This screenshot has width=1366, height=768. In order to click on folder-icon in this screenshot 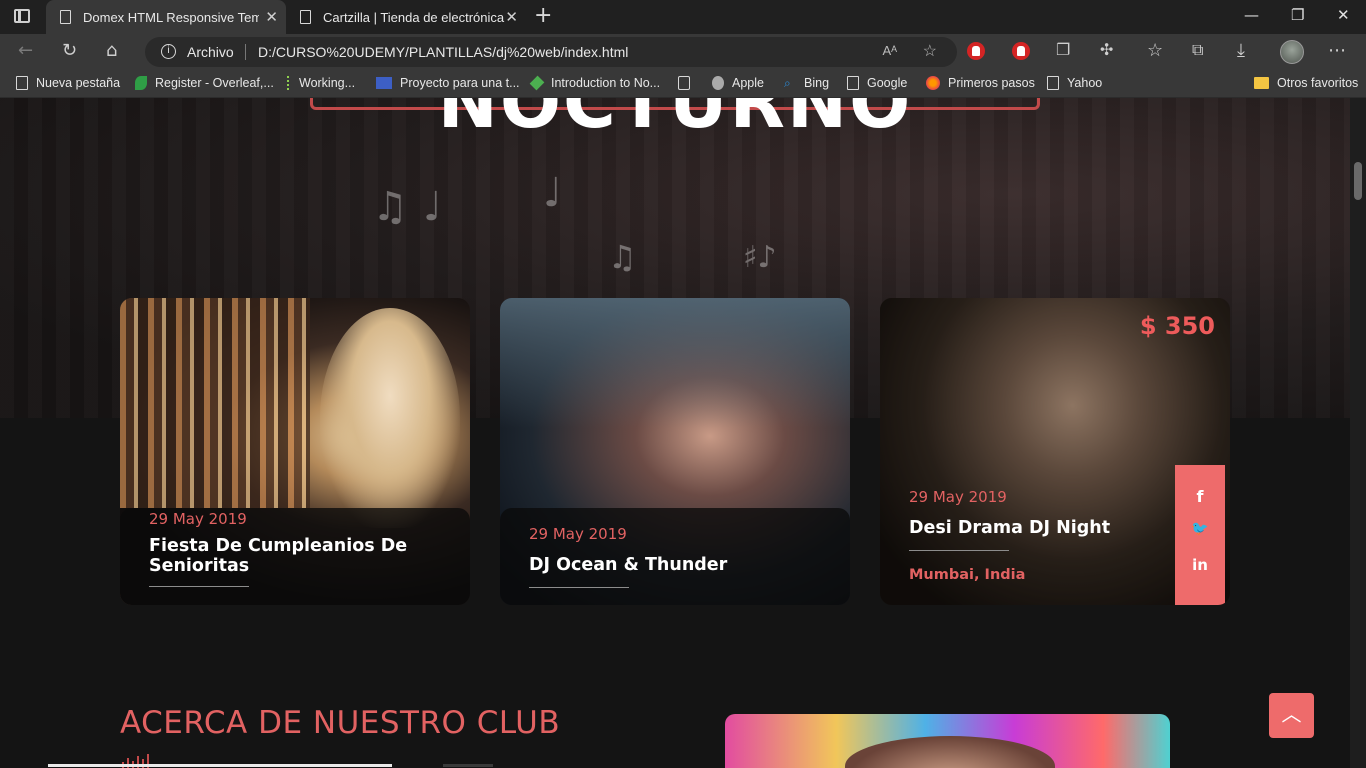, I will do `click(1261, 83)`.